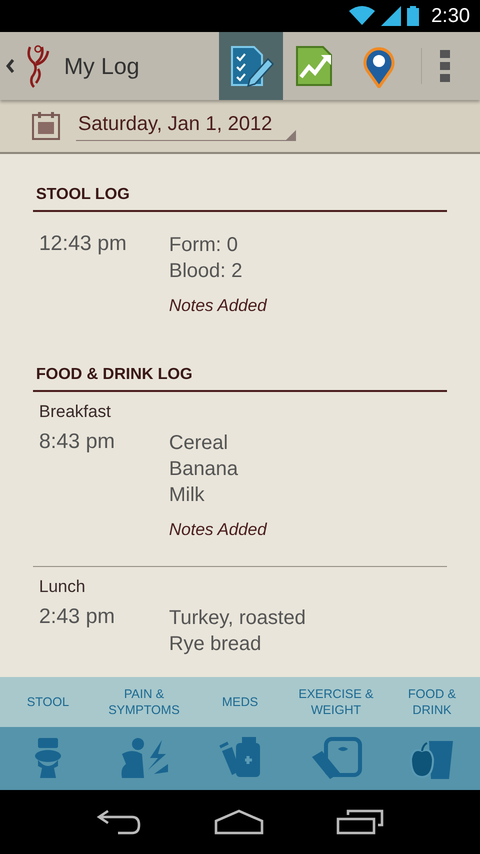 This screenshot has width=480, height=854. Describe the element at coordinates (215, 644) in the screenshot. I see `entry-detail: Rye bread` at that location.